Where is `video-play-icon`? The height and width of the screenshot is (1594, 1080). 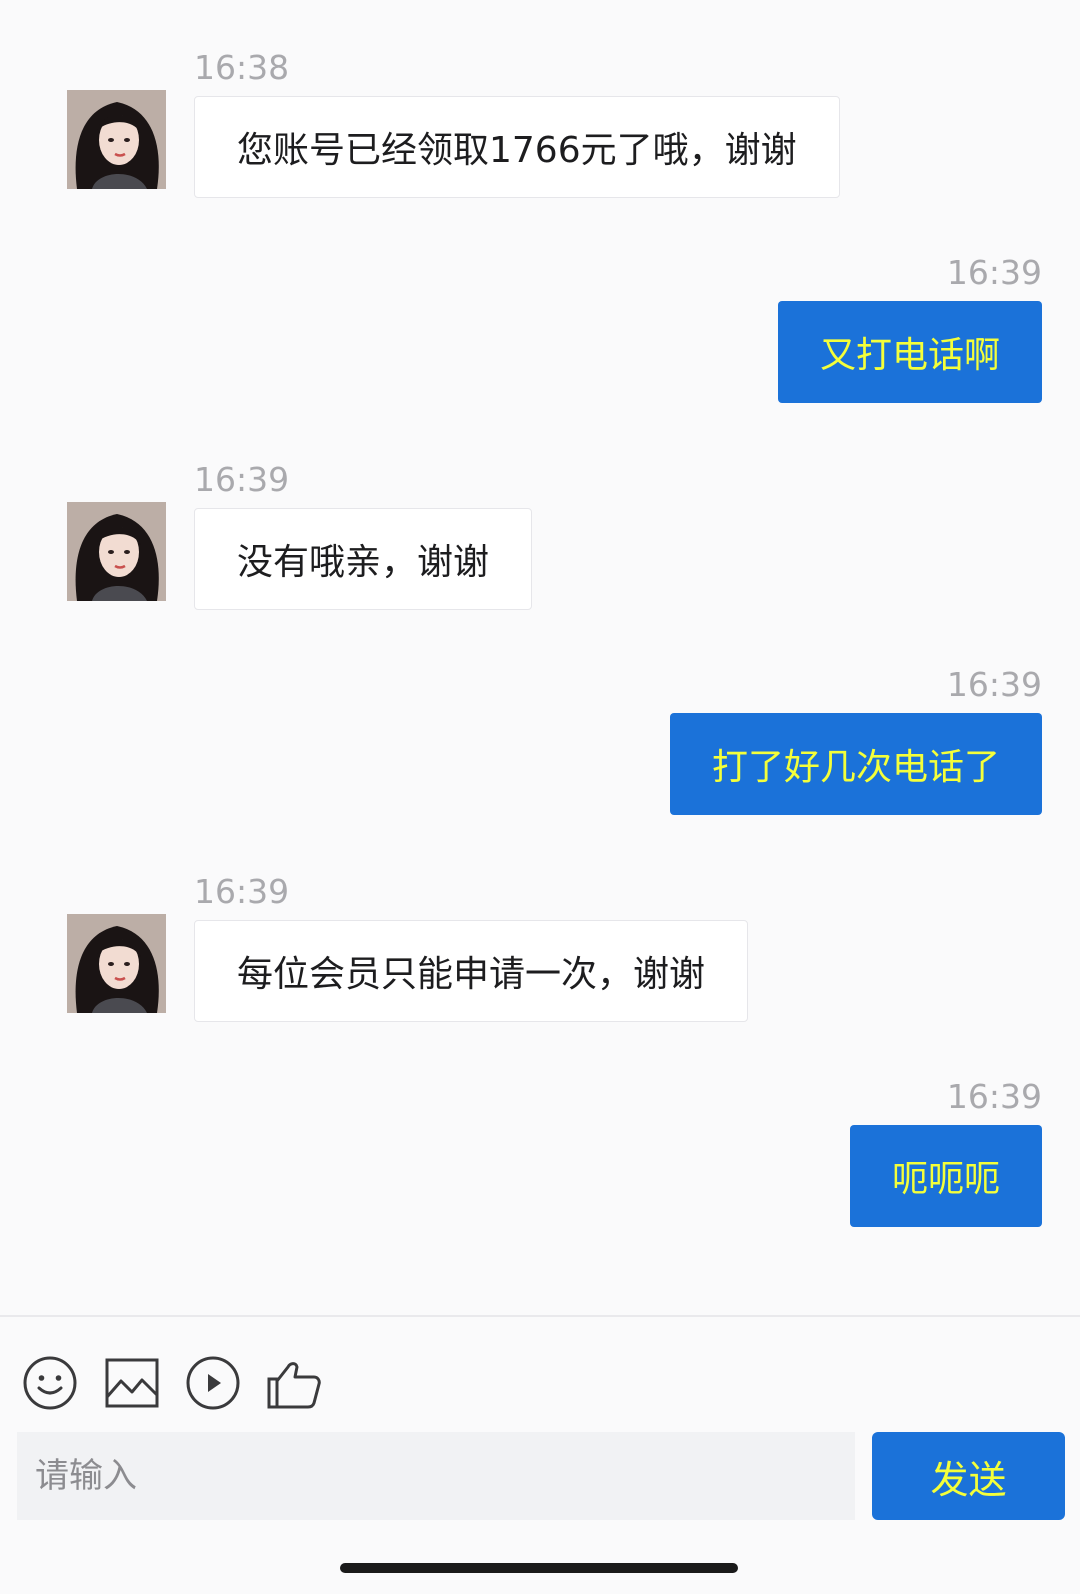 video-play-icon is located at coordinates (213, 1383).